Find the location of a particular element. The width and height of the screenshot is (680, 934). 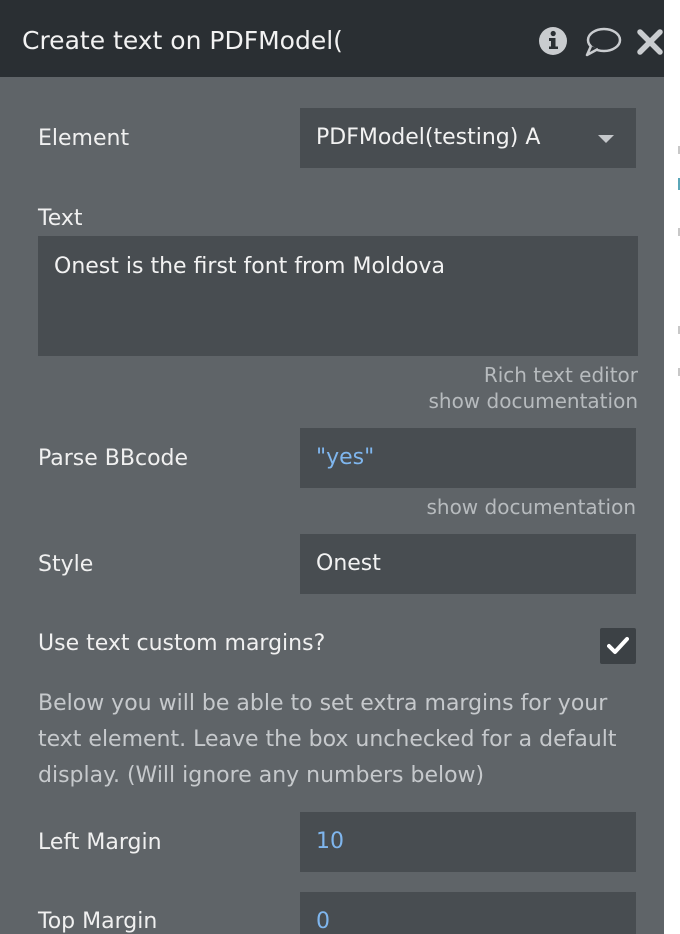

custom-margins-label: Use text custom margins? is located at coordinates (182, 643).